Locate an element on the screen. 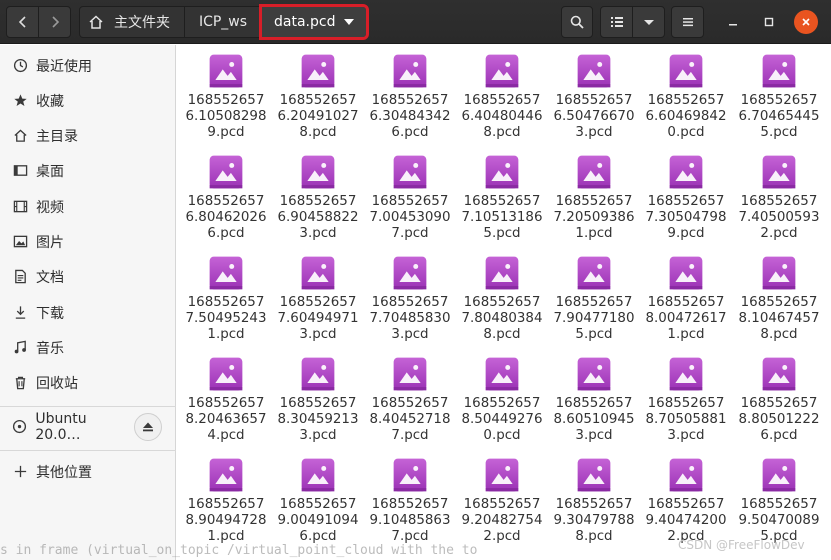  file-item: 168552657 7.70485830 3.pcd is located at coordinates (410, 295).